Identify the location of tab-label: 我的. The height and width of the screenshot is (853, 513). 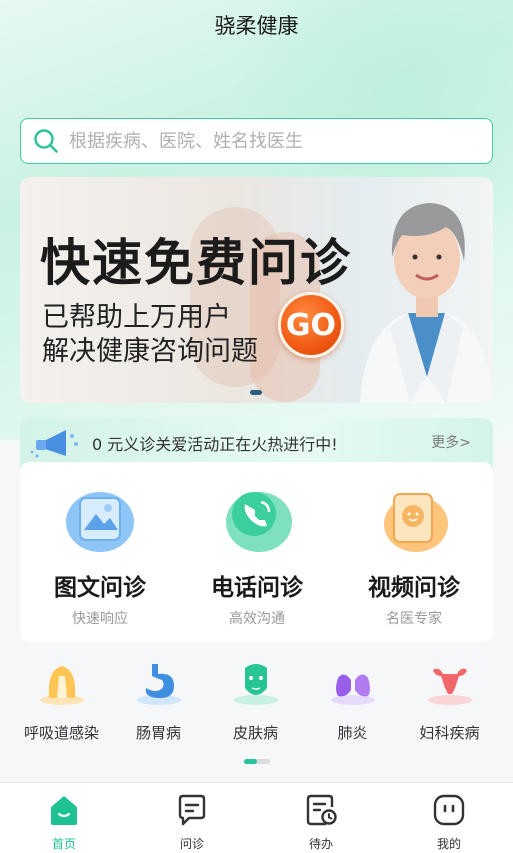
(448, 844).